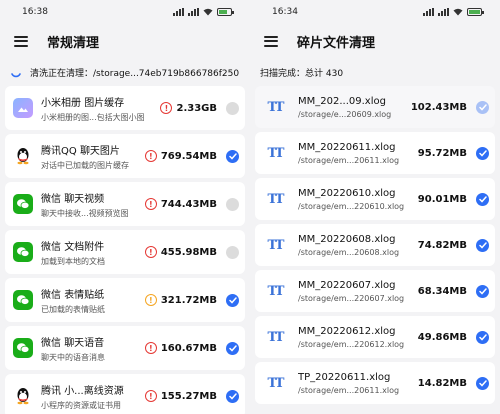 The image size is (500, 414). Describe the element at coordinates (349, 252) in the screenshot. I see `file-path: /storage/em...20608.xlog` at that location.